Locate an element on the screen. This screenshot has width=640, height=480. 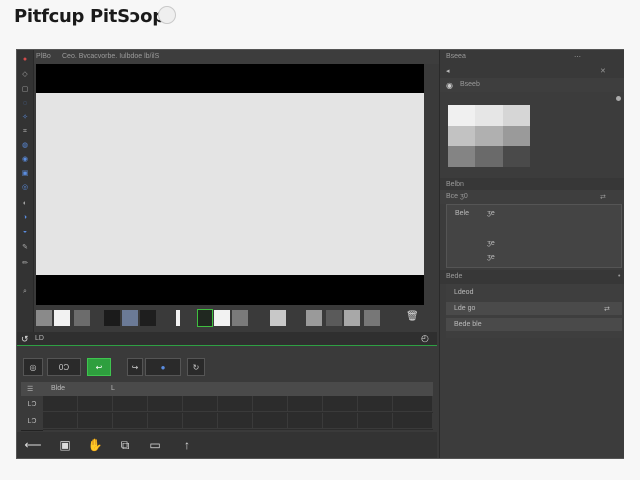
gradient-tool-icon: ◒ is located at coordinates (25, 231).